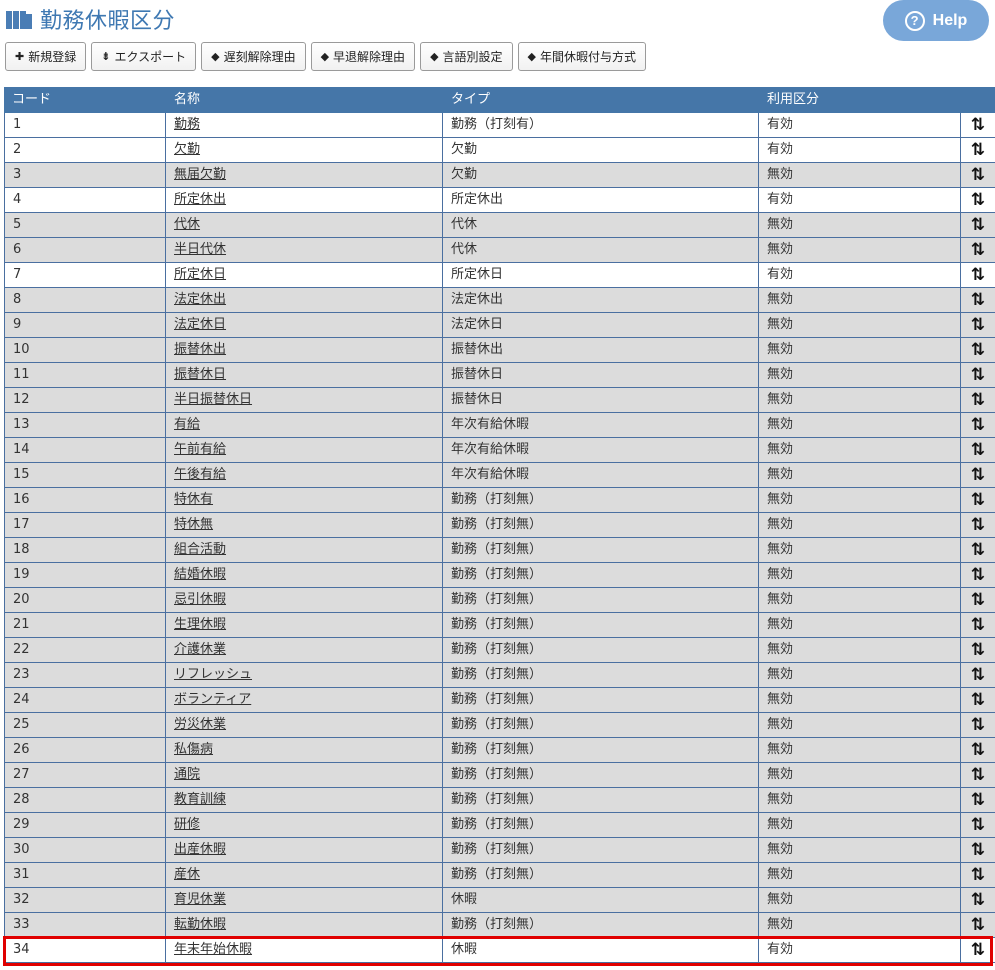 The height and width of the screenshot is (970, 995). Describe the element at coordinates (601, 100) in the screenshot. I see `header-type: タイプ` at that location.